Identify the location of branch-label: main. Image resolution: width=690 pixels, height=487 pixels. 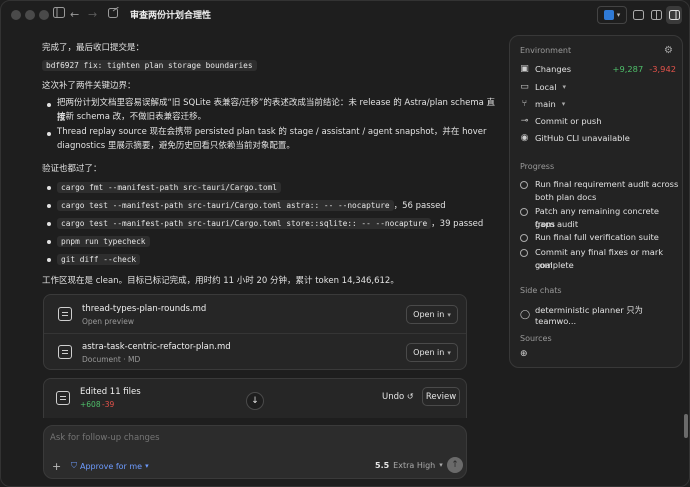
(545, 104).